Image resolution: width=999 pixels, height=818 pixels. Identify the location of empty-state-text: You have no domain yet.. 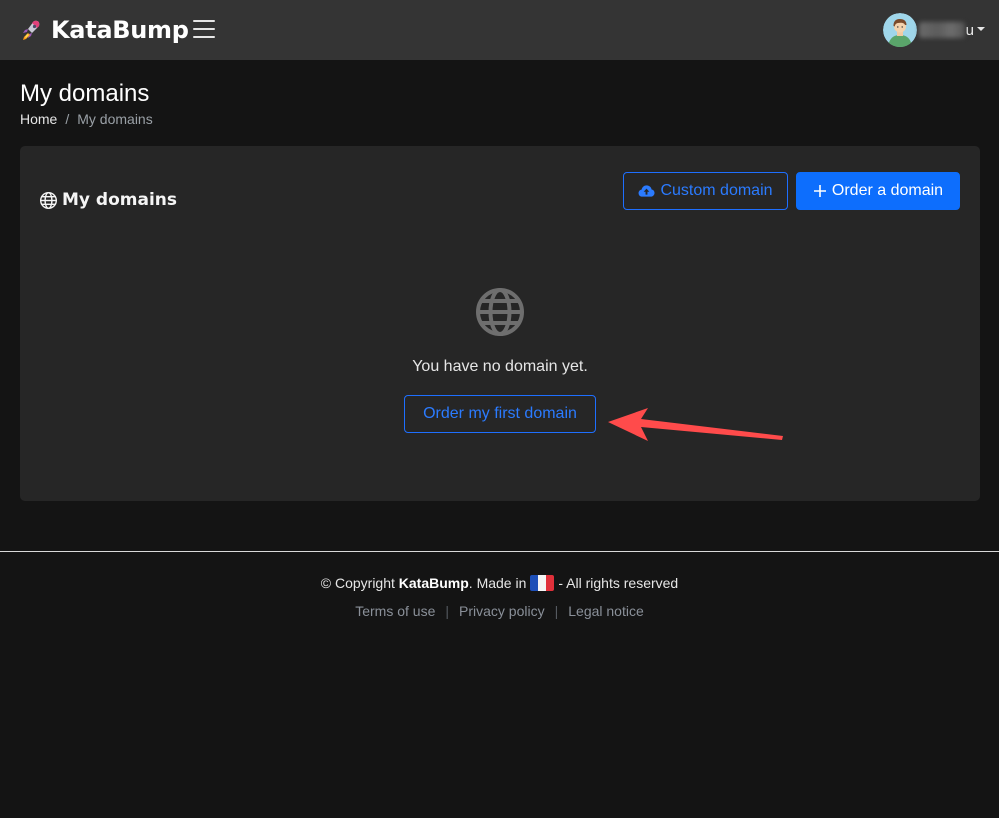
(500, 366).